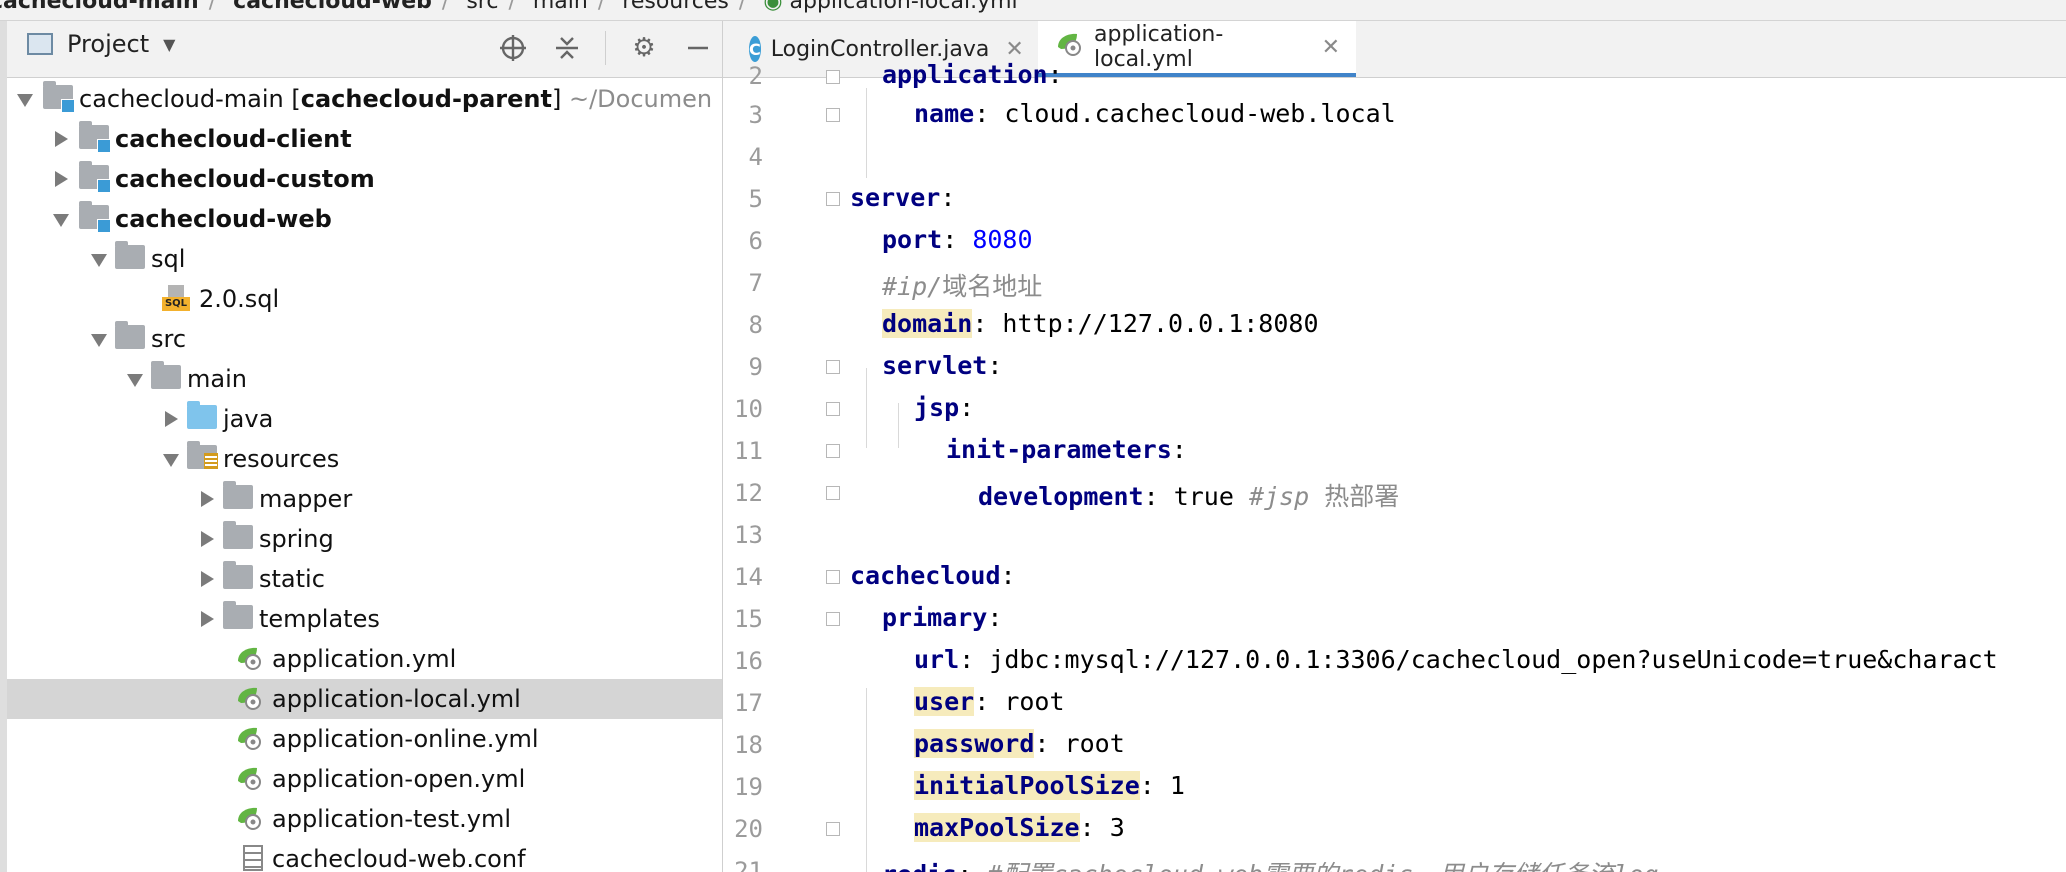  I want to click on code-line: init-parameters:, so click(1066, 449).